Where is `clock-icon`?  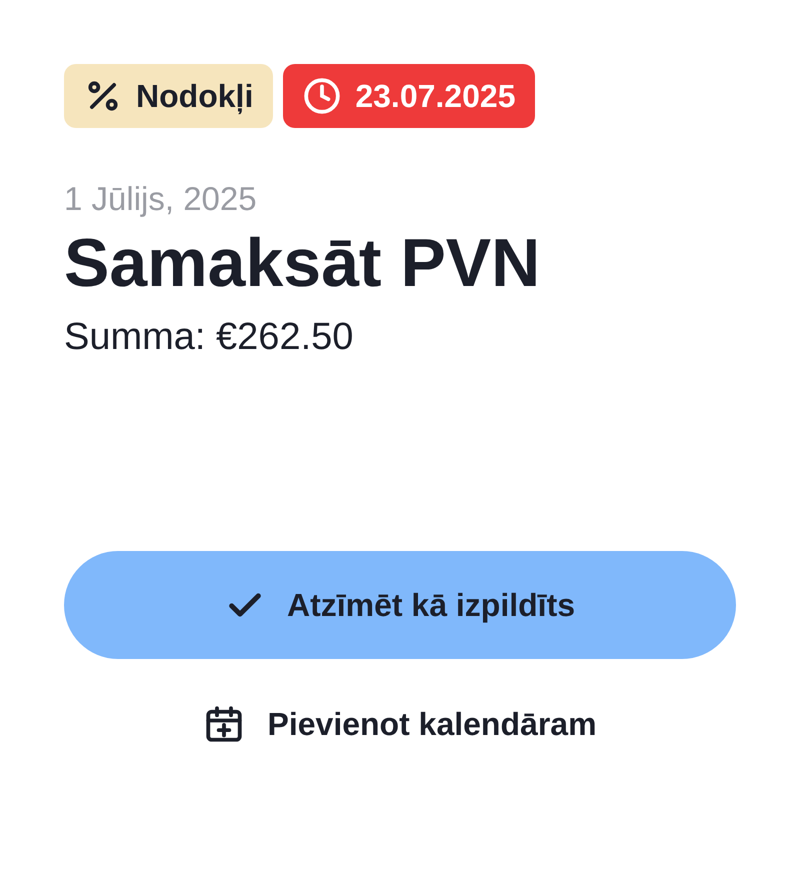 clock-icon is located at coordinates (322, 96).